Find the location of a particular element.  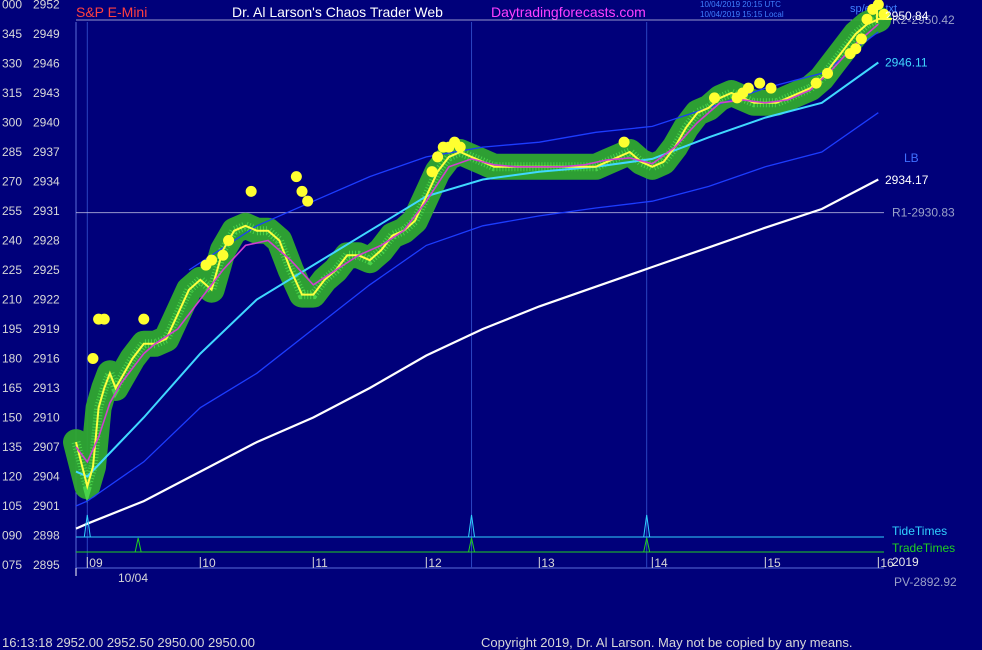

y-tick-price: 2898 is located at coordinates (46, 536).